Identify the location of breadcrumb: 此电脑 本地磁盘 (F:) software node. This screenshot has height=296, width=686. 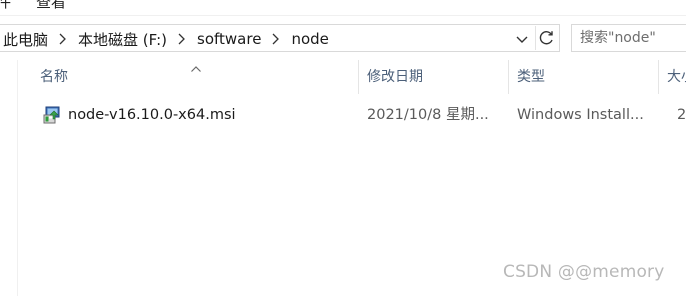
(166, 39).